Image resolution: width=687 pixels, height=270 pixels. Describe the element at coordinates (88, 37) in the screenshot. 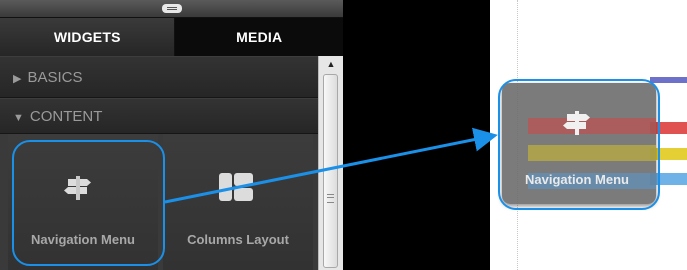

I see `tab-widgets: WIDGETS` at that location.